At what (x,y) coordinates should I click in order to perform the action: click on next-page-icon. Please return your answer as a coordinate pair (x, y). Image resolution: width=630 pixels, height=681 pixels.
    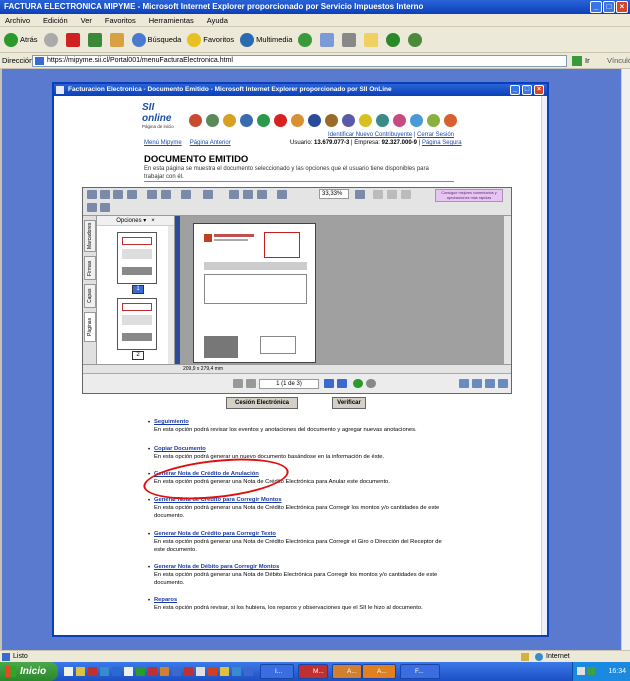
    Looking at the image, I should click on (329, 383).